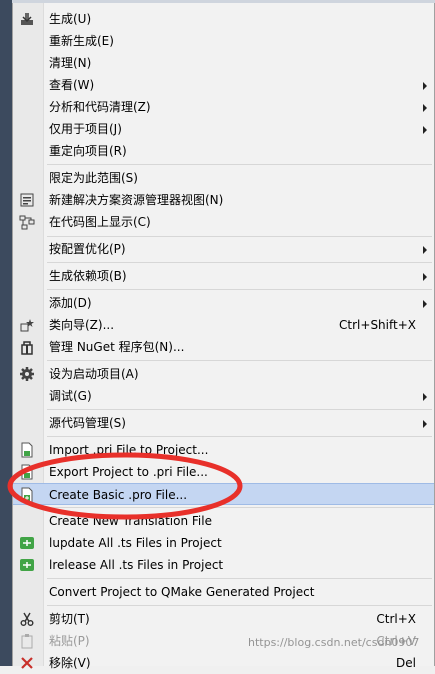 This screenshot has width=435, height=674. What do you see at coordinates (100, 222) in the screenshot?
I see `menu-item-label: 在代码图上显示(C)` at bounding box center [100, 222].